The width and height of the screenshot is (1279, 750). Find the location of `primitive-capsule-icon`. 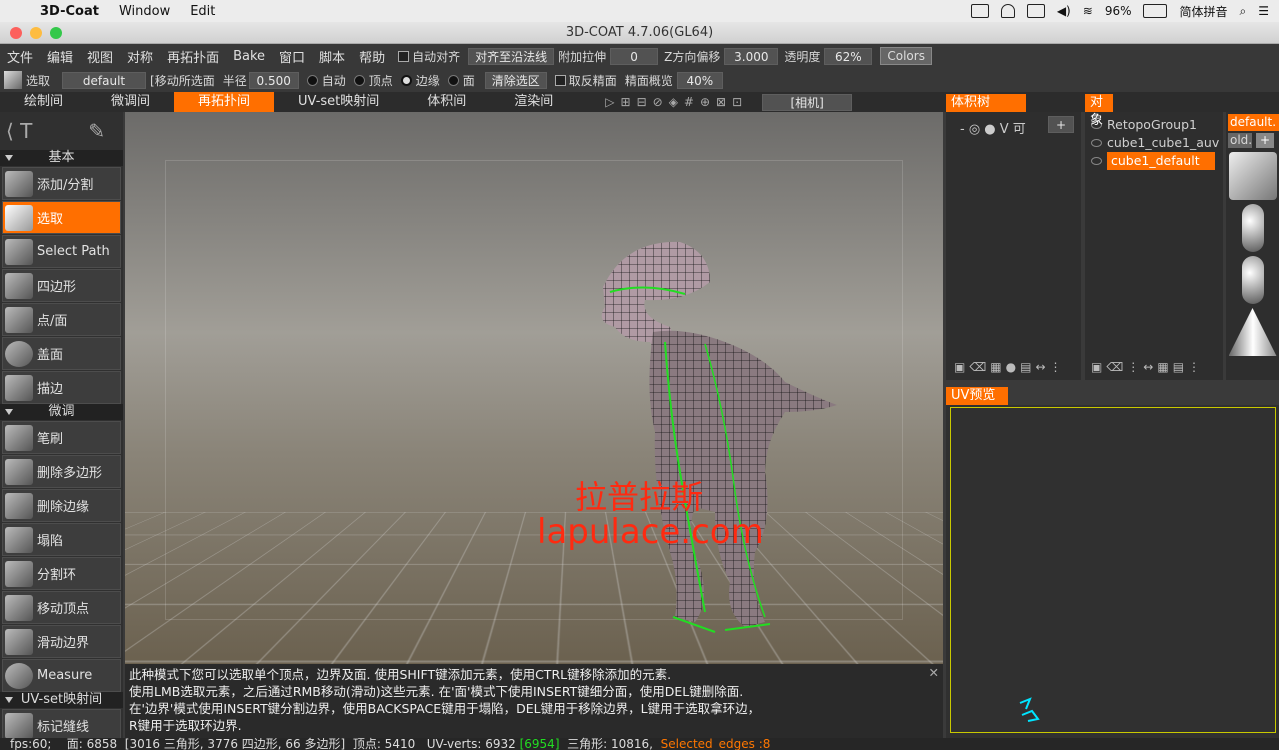

primitive-capsule-icon is located at coordinates (1252, 228).